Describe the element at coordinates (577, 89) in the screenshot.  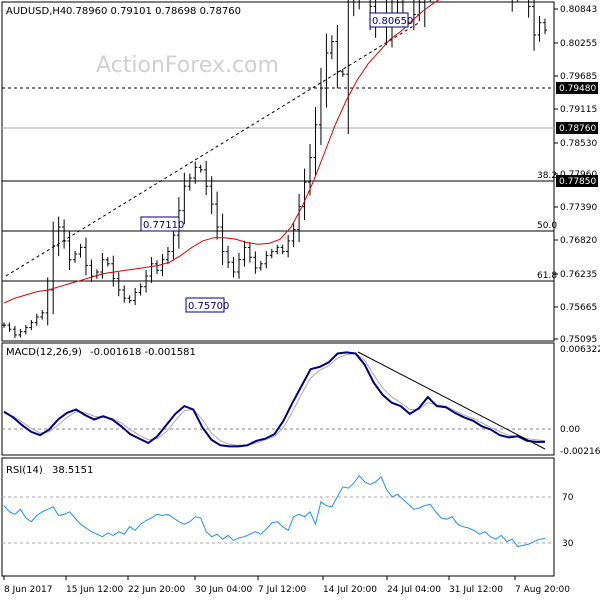
I see `resistance-price-tag-text: 0.79480` at that location.